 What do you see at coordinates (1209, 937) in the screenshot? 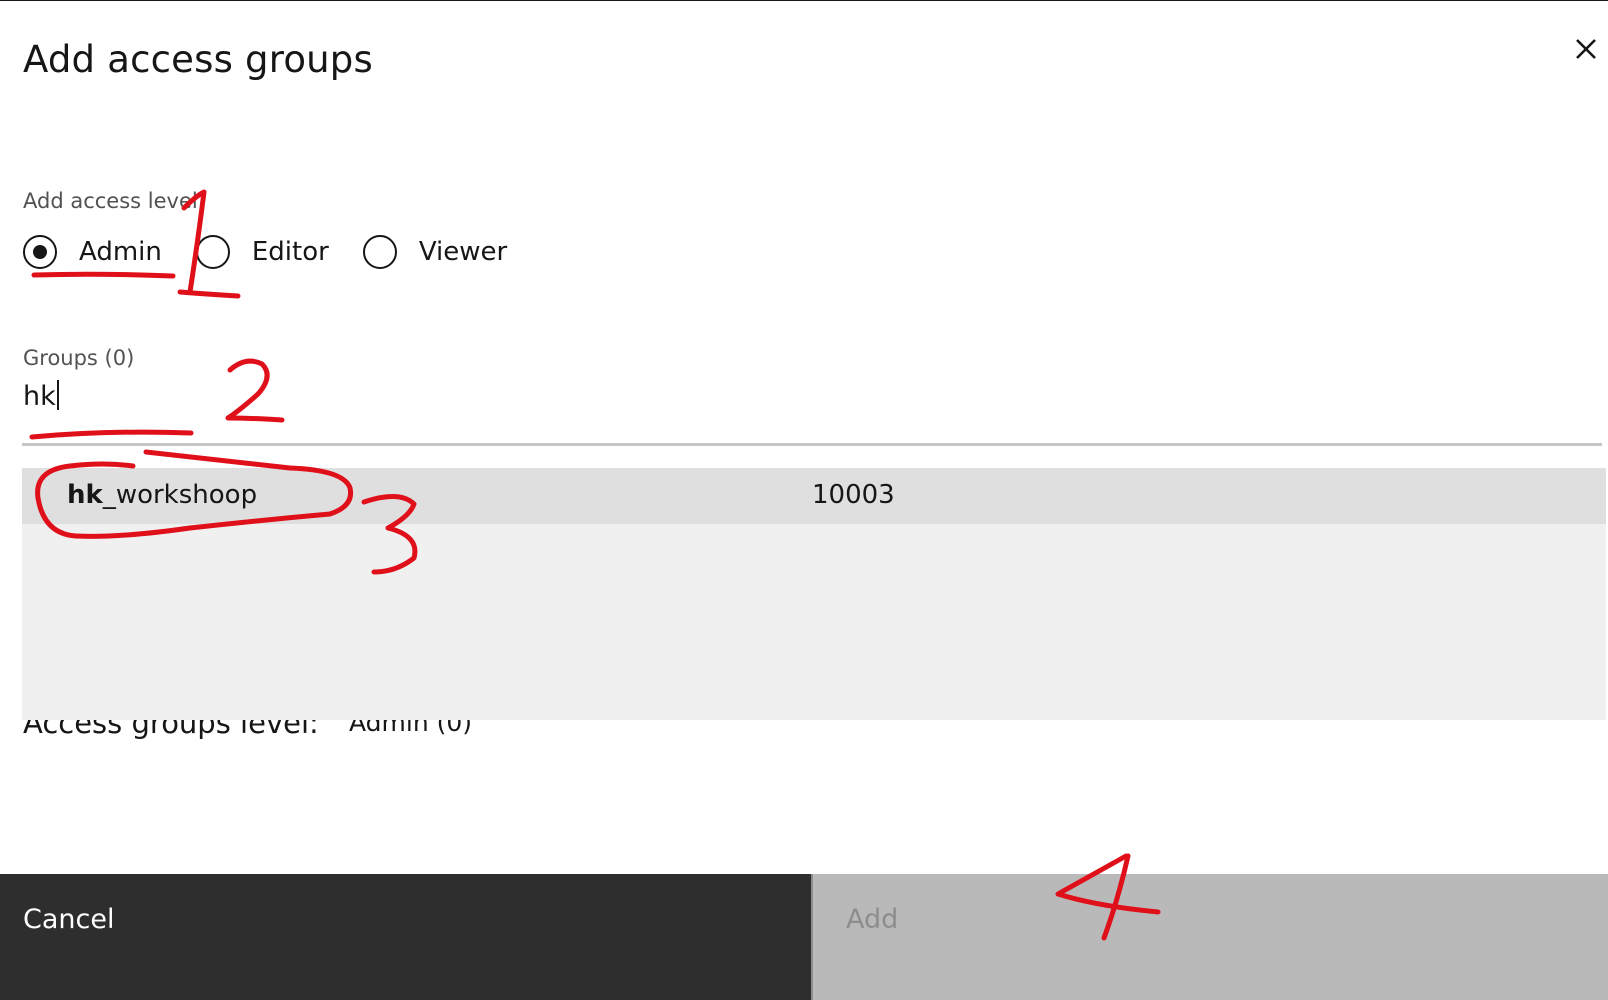
I see `add-button: Add` at bounding box center [1209, 937].